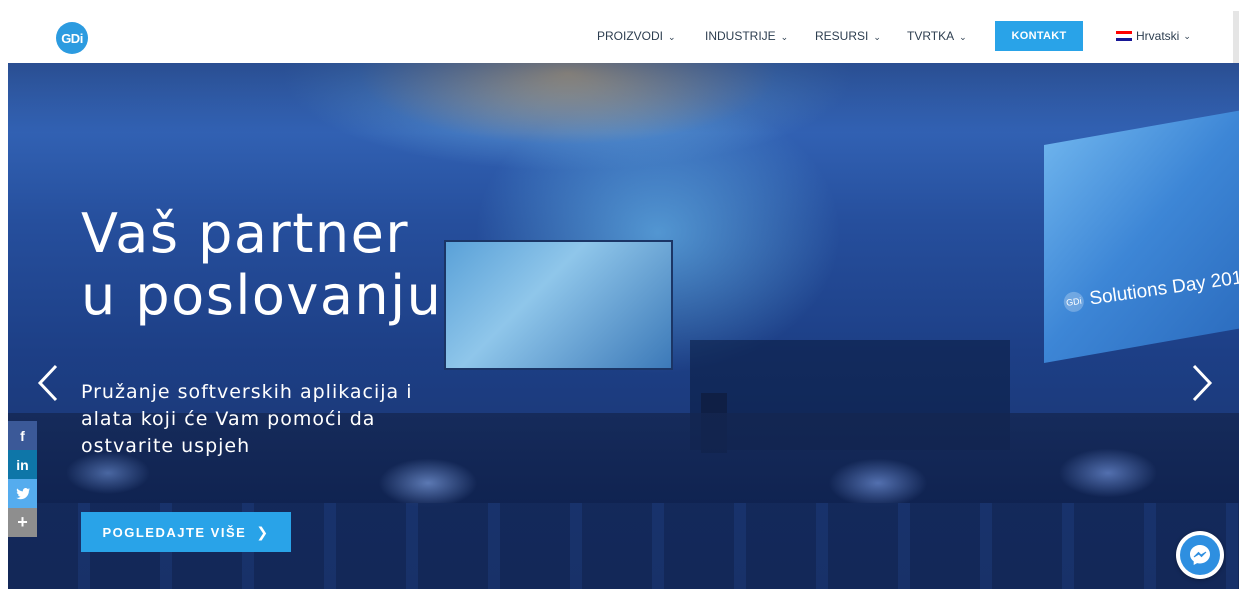 This screenshot has width=1247, height=589. I want to click on nav-label: RESURSI, so click(842, 36).